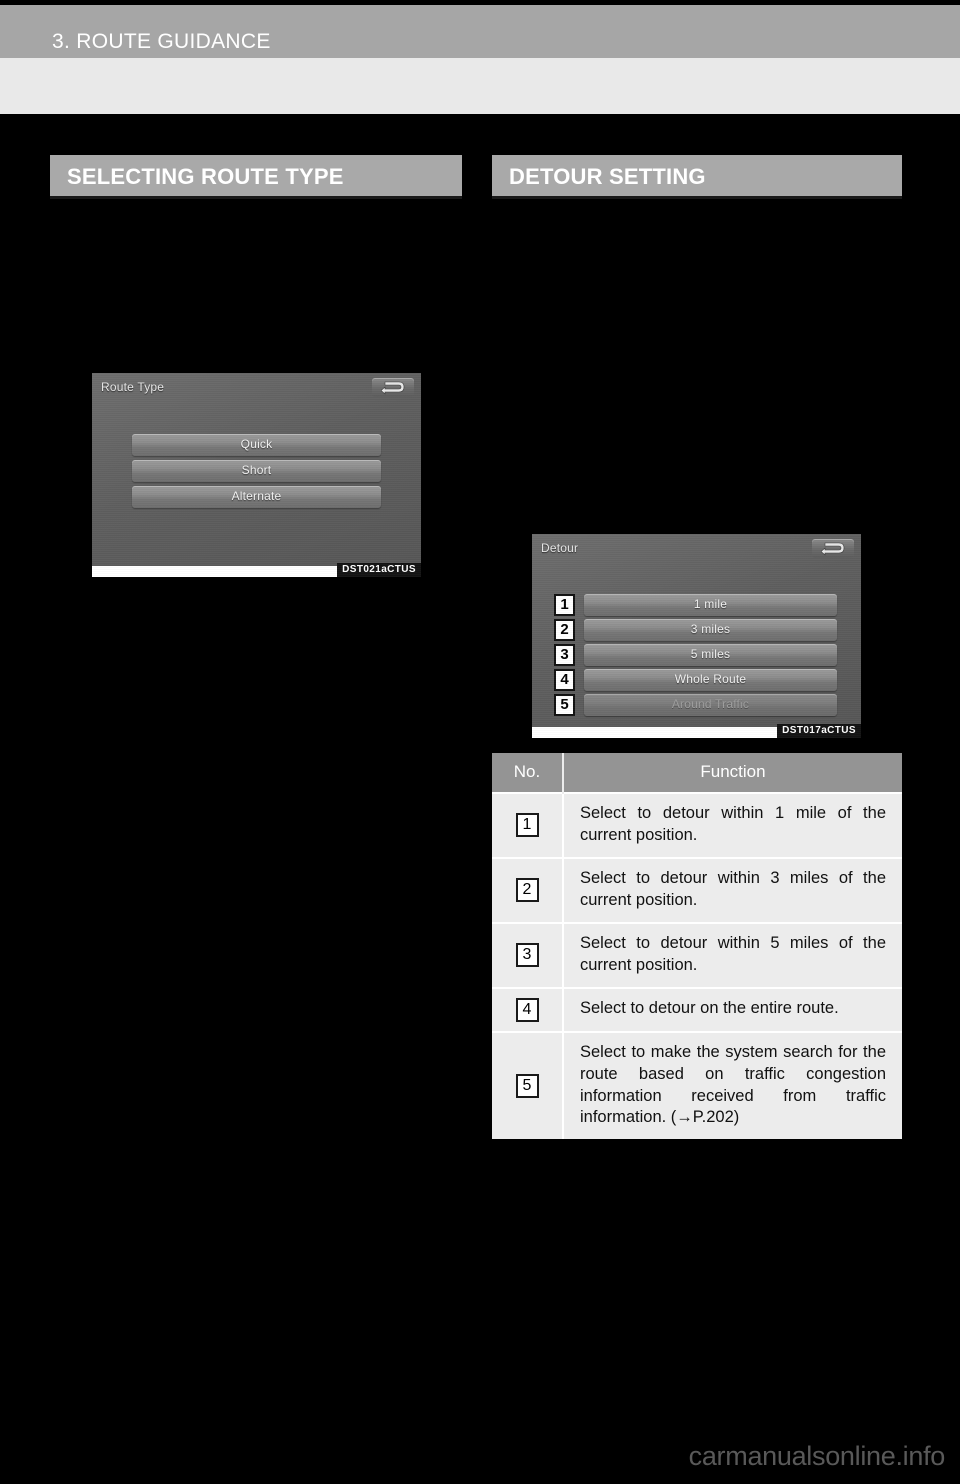 This screenshot has width=960, height=1484. I want to click on detour-option-label: Around Traffic, so click(710, 704).